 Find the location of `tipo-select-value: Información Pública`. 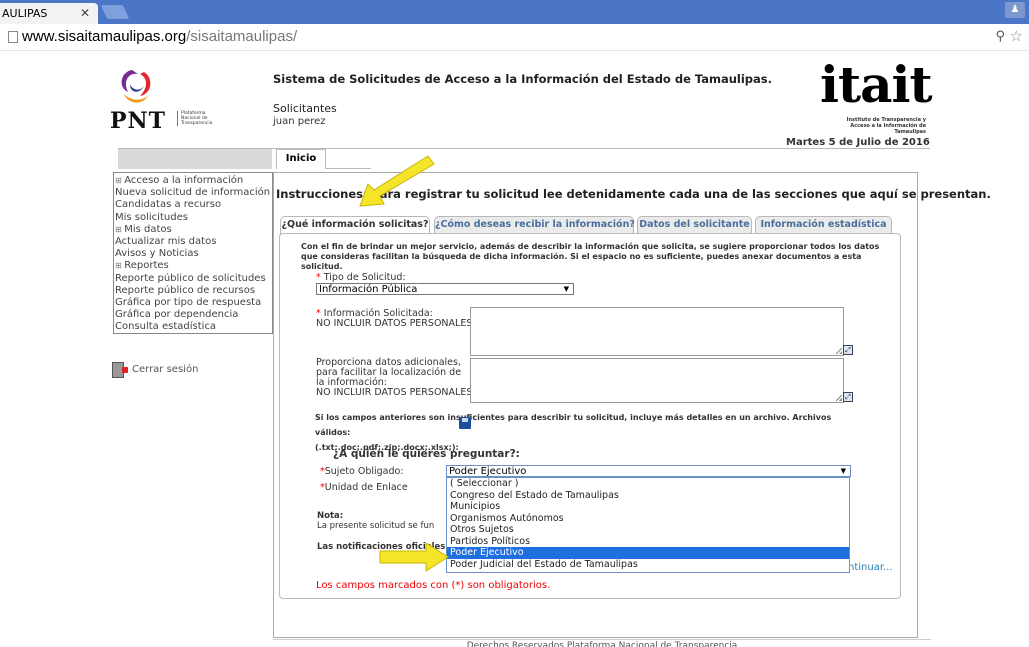

tipo-select-value: Información Pública is located at coordinates (368, 289).